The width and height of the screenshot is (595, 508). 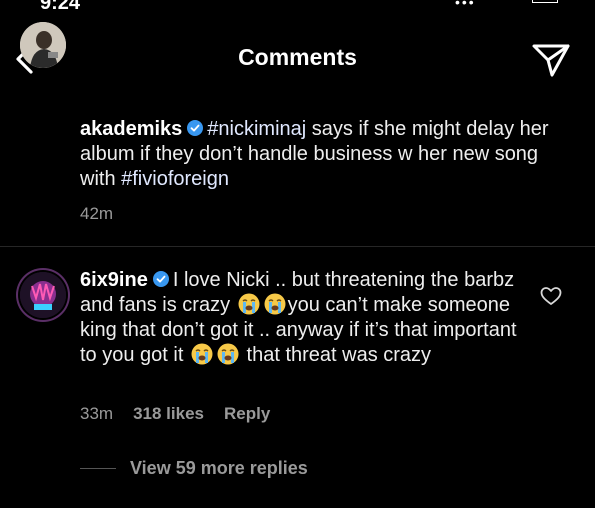 I want to click on caption-time: 42m, so click(x=97, y=213).